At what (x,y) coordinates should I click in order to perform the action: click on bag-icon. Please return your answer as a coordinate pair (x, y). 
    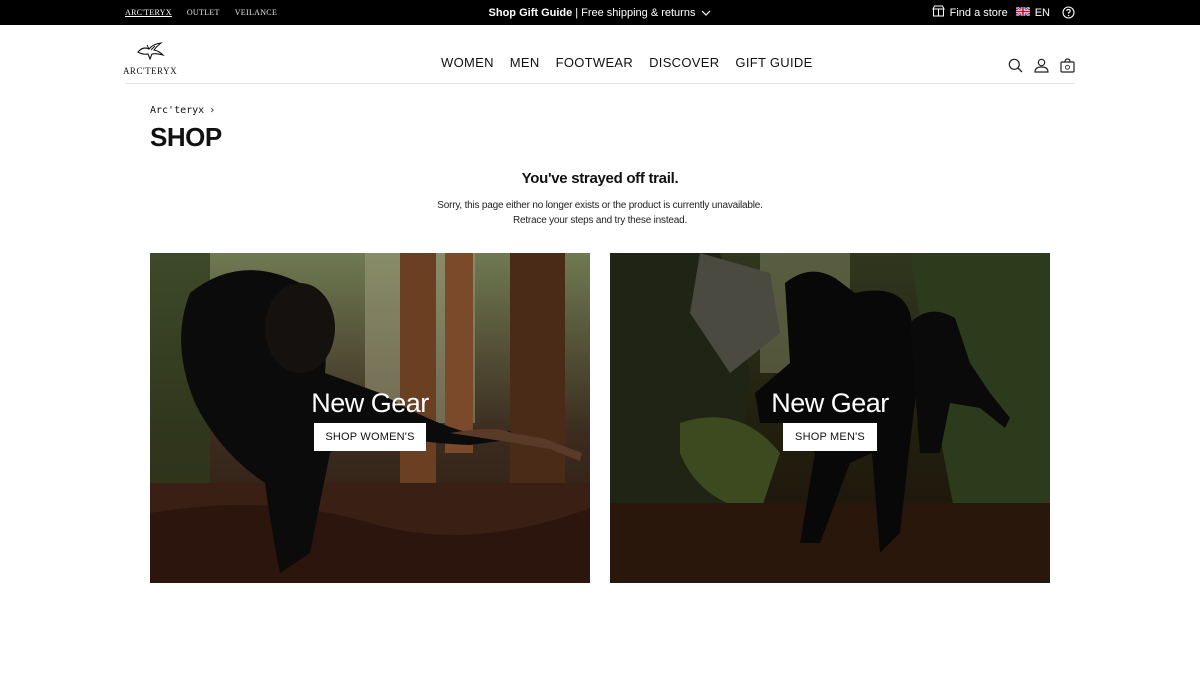
    Looking at the image, I should click on (1067, 65).